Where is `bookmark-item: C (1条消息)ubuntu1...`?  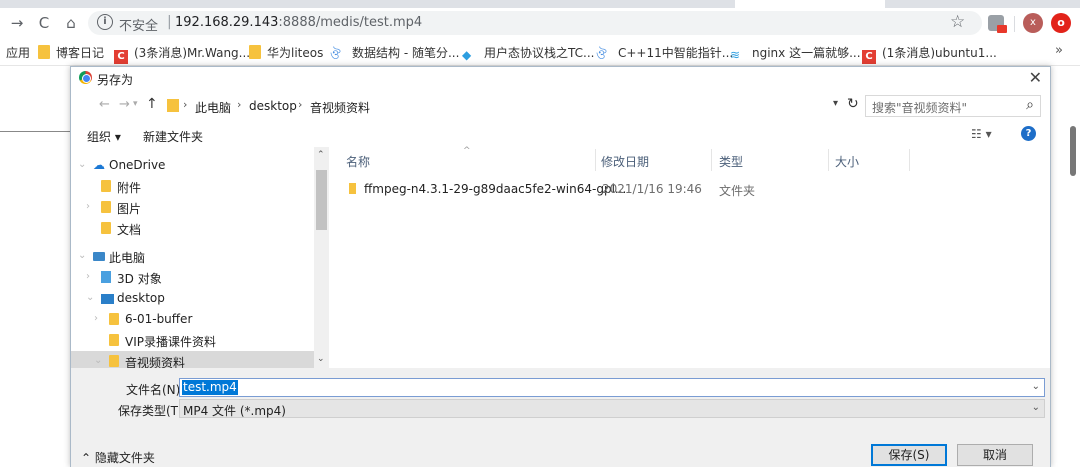 bookmark-item: C (1条消息)ubuntu1... is located at coordinates (929, 54).